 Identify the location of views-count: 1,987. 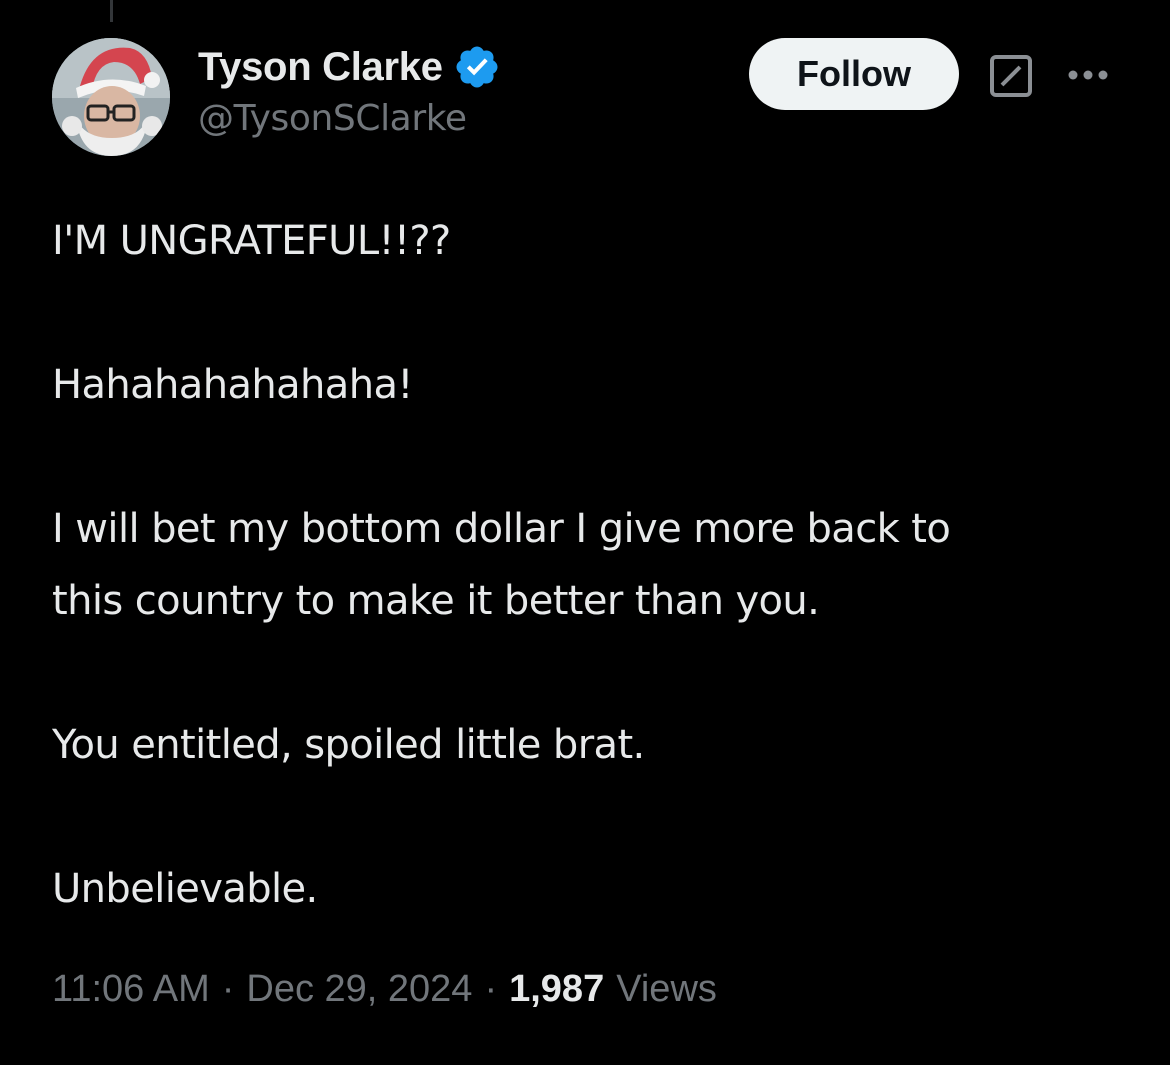
(557, 989).